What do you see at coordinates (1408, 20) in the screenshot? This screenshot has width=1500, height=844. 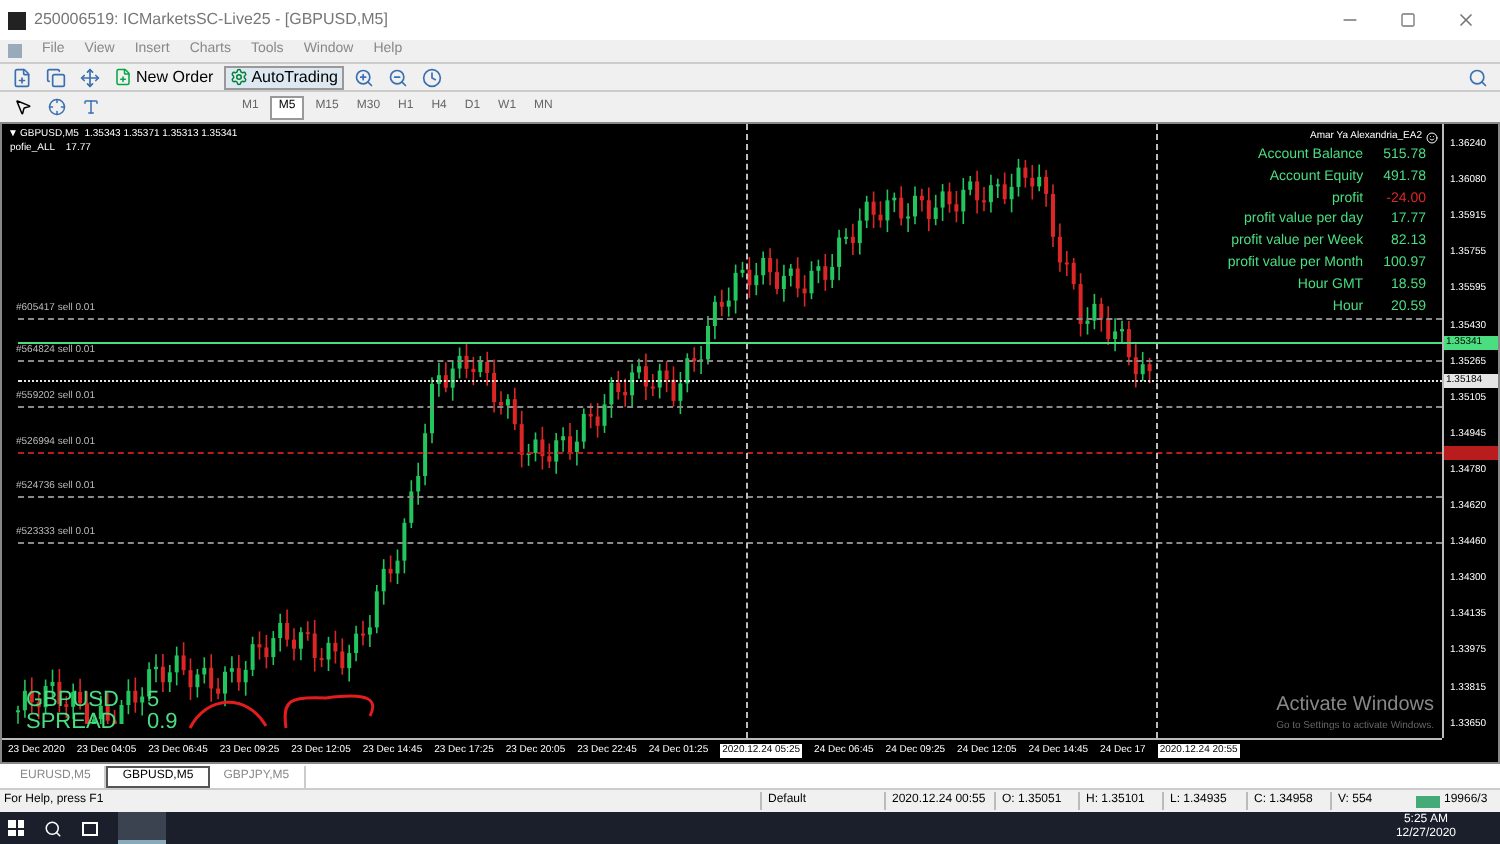 I see `maximize-icon` at bounding box center [1408, 20].